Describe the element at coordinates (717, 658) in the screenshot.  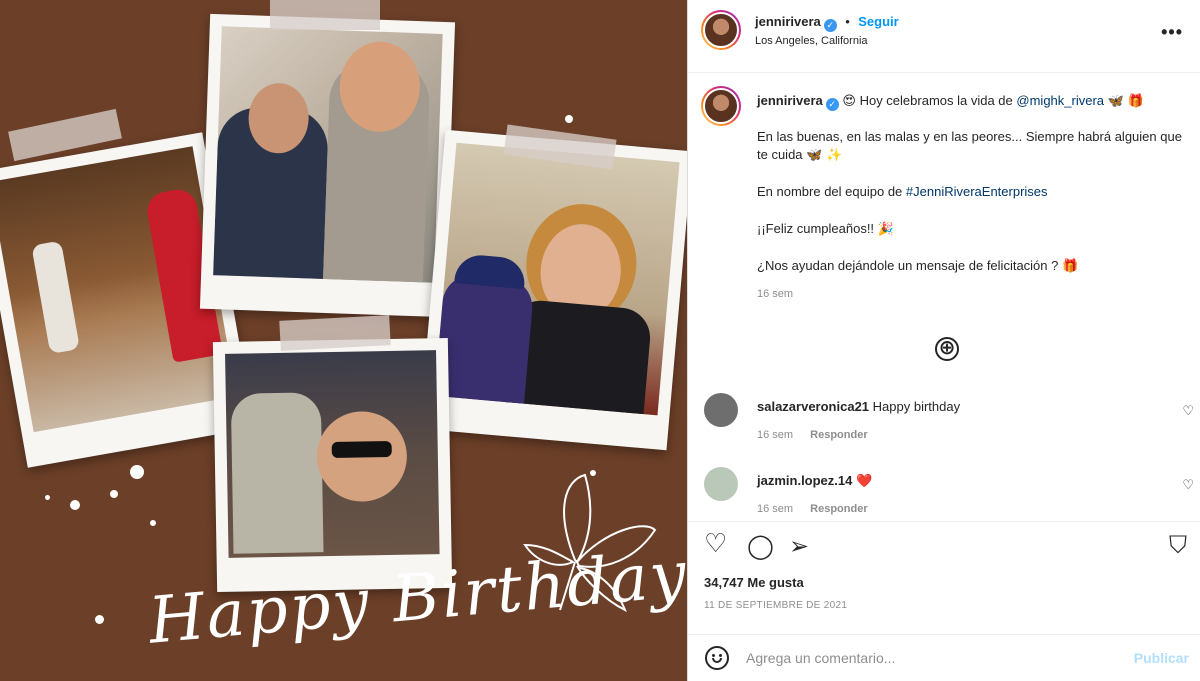
I see `emoji-icon` at that location.